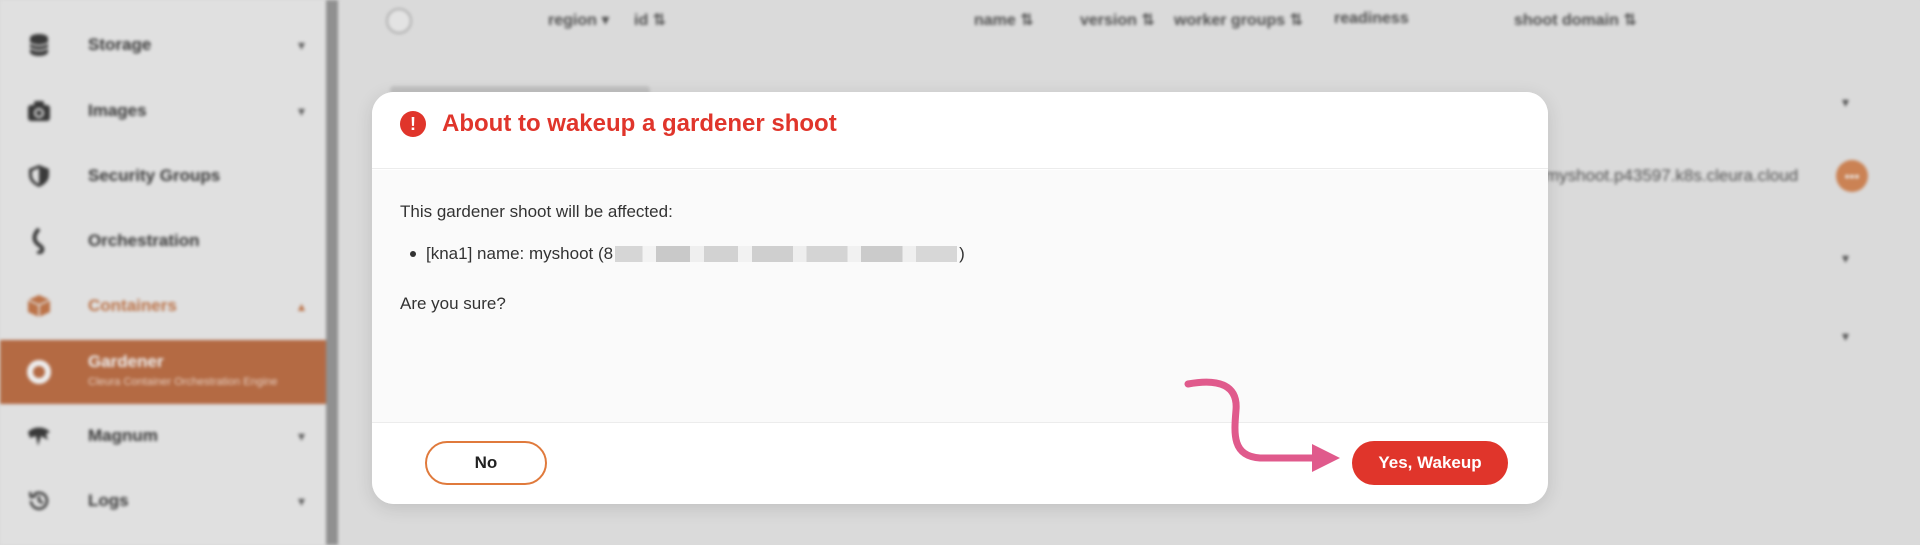 The width and height of the screenshot is (1920, 545). What do you see at coordinates (520, 253) in the screenshot?
I see `shoot-name-prefix: [kna1] name: myshoot (8` at bounding box center [520, 253].